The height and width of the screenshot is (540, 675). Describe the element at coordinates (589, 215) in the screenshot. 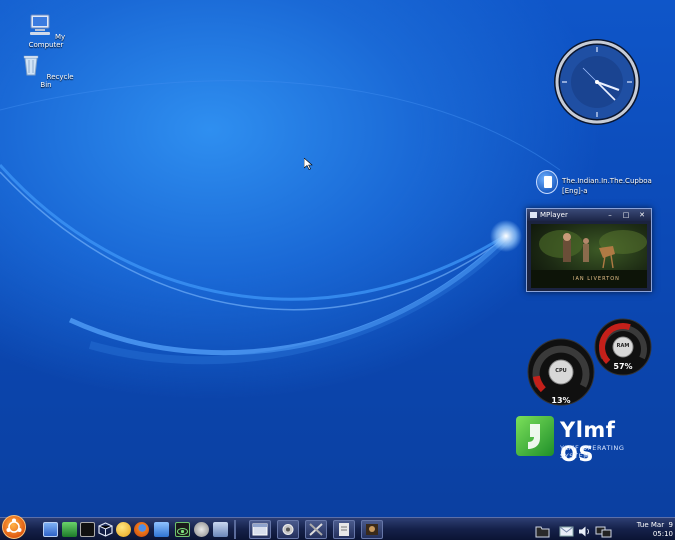

I see `mplayer-titlebar: MPlayer – □ ✕` at that location.